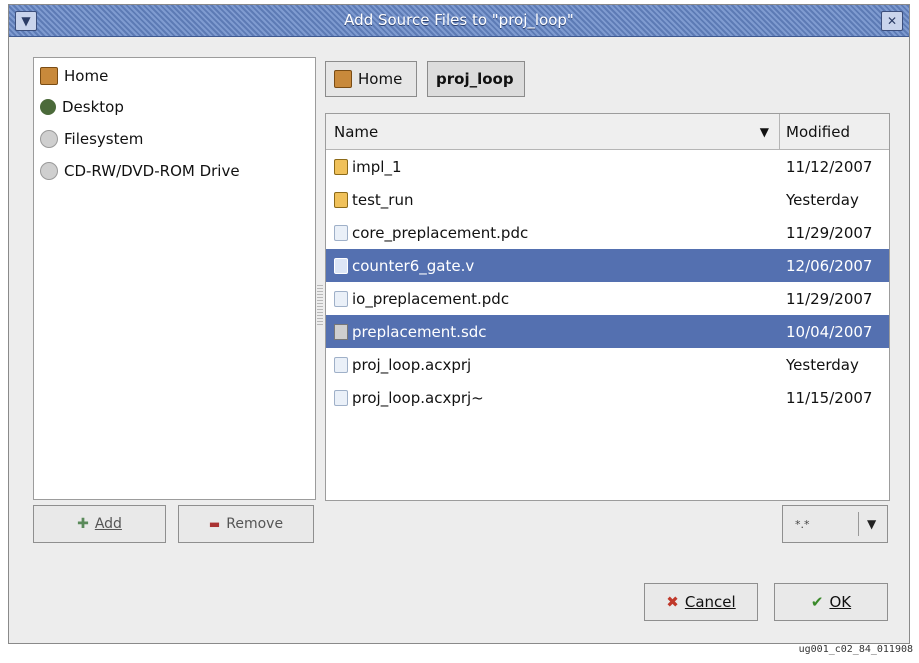  I want to click on file-row: test_run Yesterday, so click(607, 199).